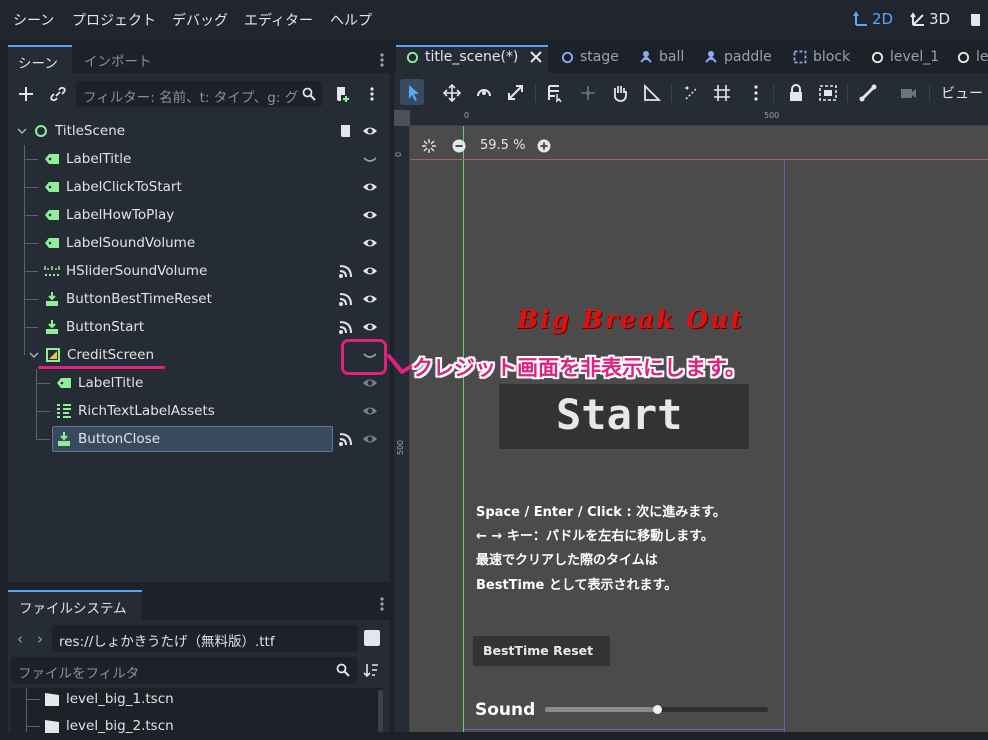 The height and width of the screenshot is (740, 988). What do you see at coordinates (601, 709) in the screenshot?
I see `sound-slider-fill` at bounding box center [601, 709].